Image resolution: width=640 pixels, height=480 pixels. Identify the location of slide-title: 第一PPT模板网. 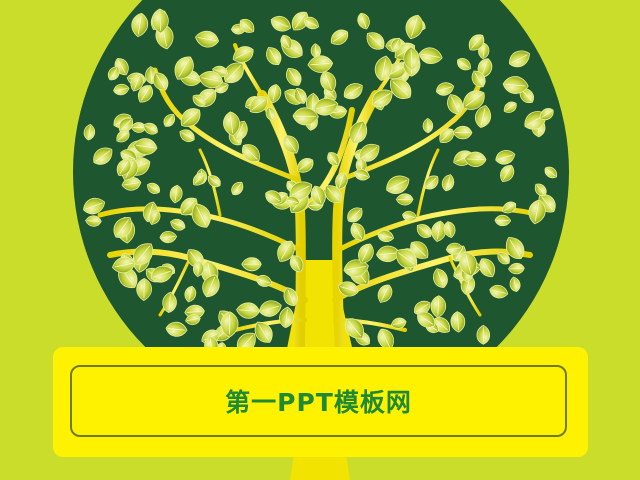
(318, 402).